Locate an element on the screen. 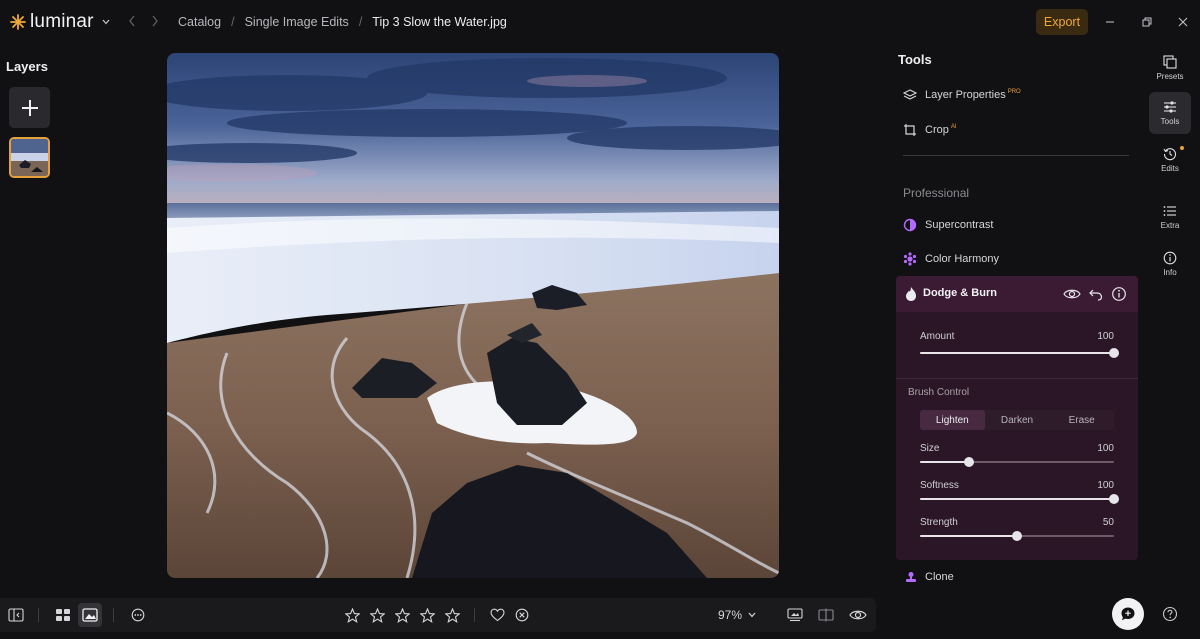 This screenshot has width=1200, height=639. rail-presets: Presets is located at coordinates (1170, 68).